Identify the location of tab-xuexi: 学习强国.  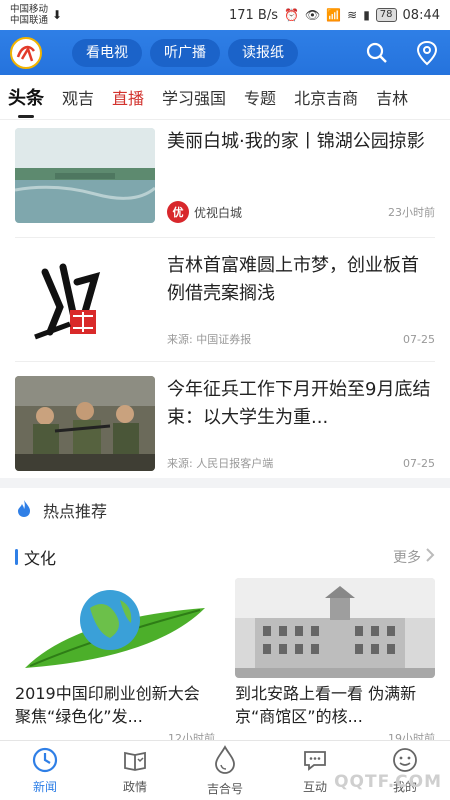
(194, 97).